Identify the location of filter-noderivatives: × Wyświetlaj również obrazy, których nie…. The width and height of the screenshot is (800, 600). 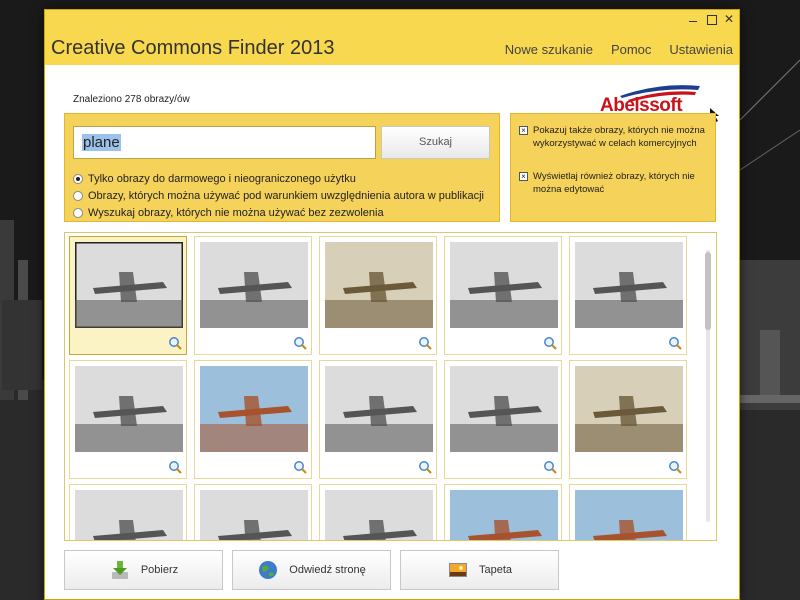
(613, 183).